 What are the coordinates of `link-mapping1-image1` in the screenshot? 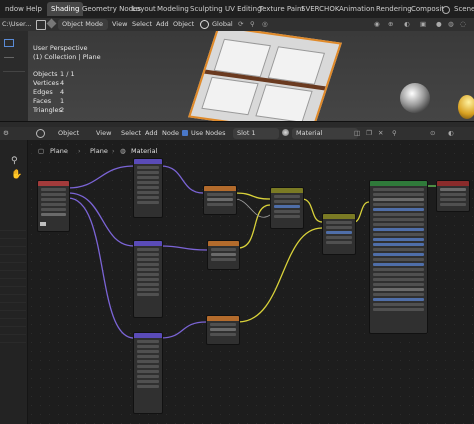 It's located at (182, 179).